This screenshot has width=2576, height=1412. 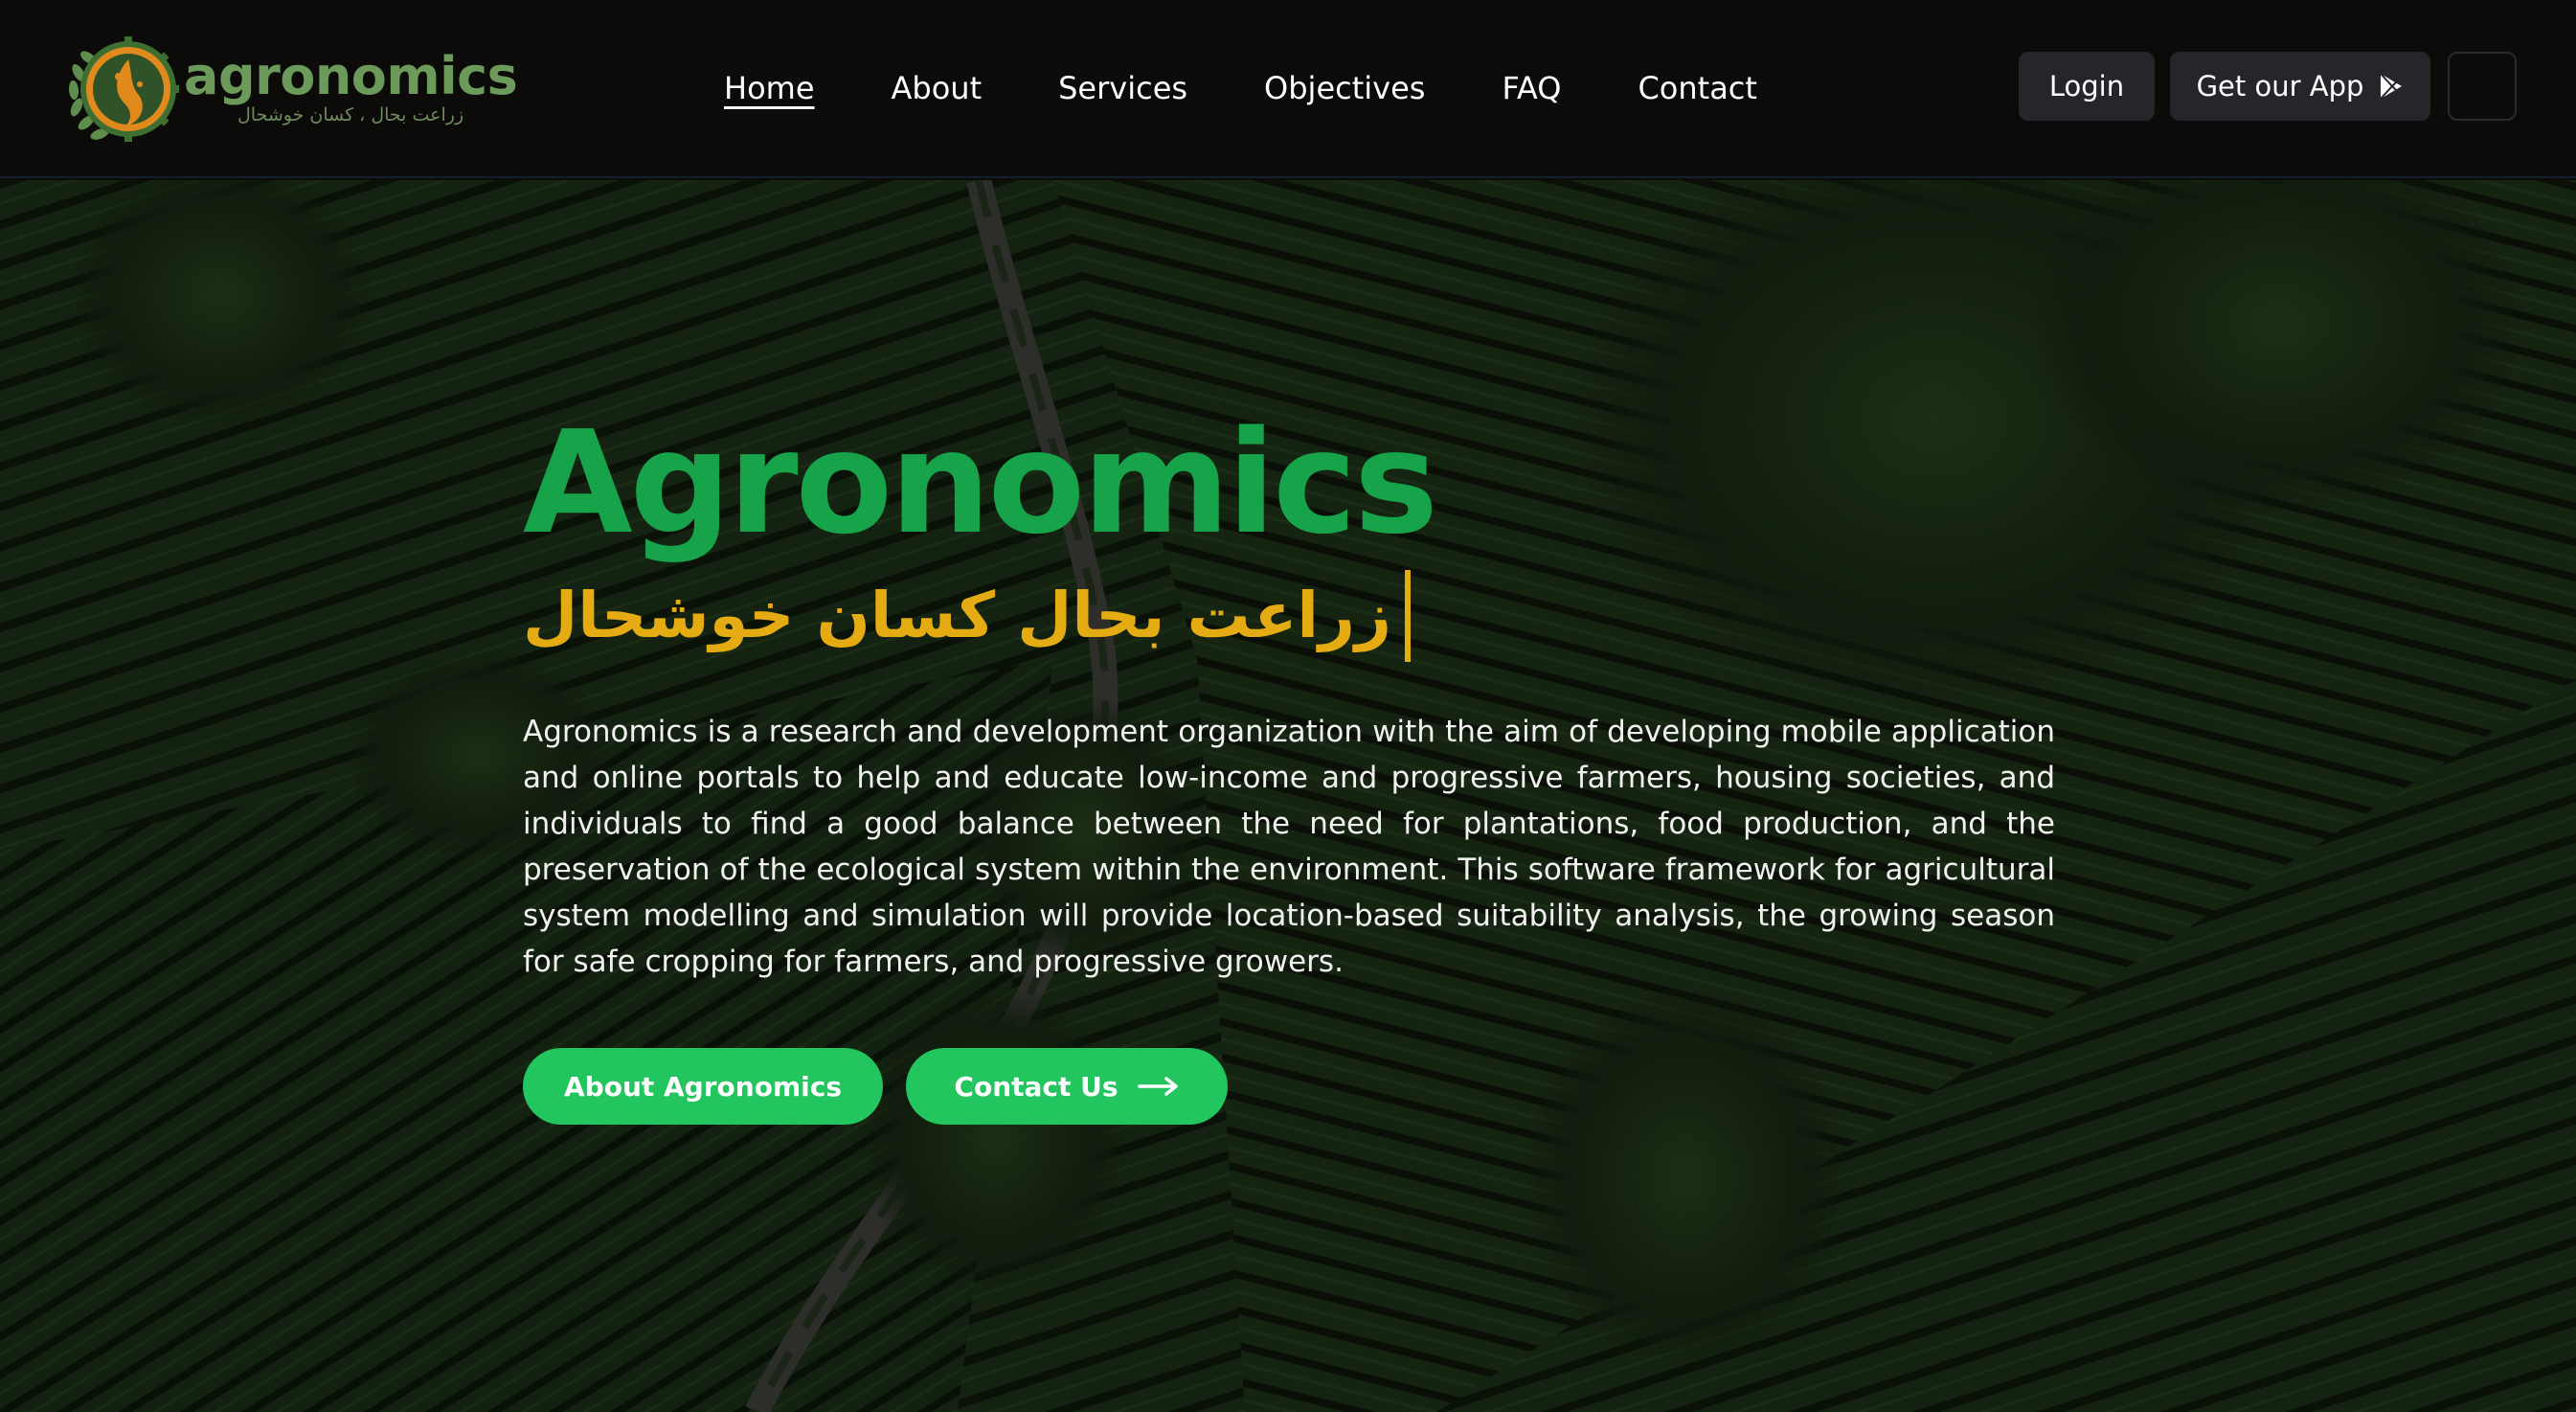 I want to click on hero-urdu-subtitle: زراعت بحال کسان خوشحال, so click(x=957, y=615).